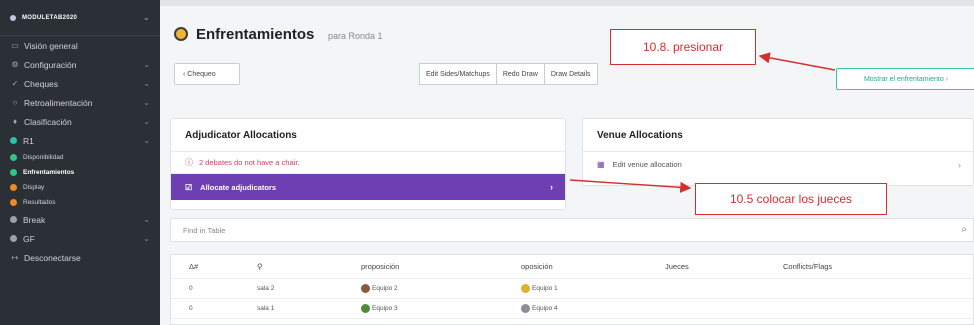  Describe the element at coordinates (80, 140) in the screenshot. I see `sidebar-item-5: R1 ⌄` at that location.